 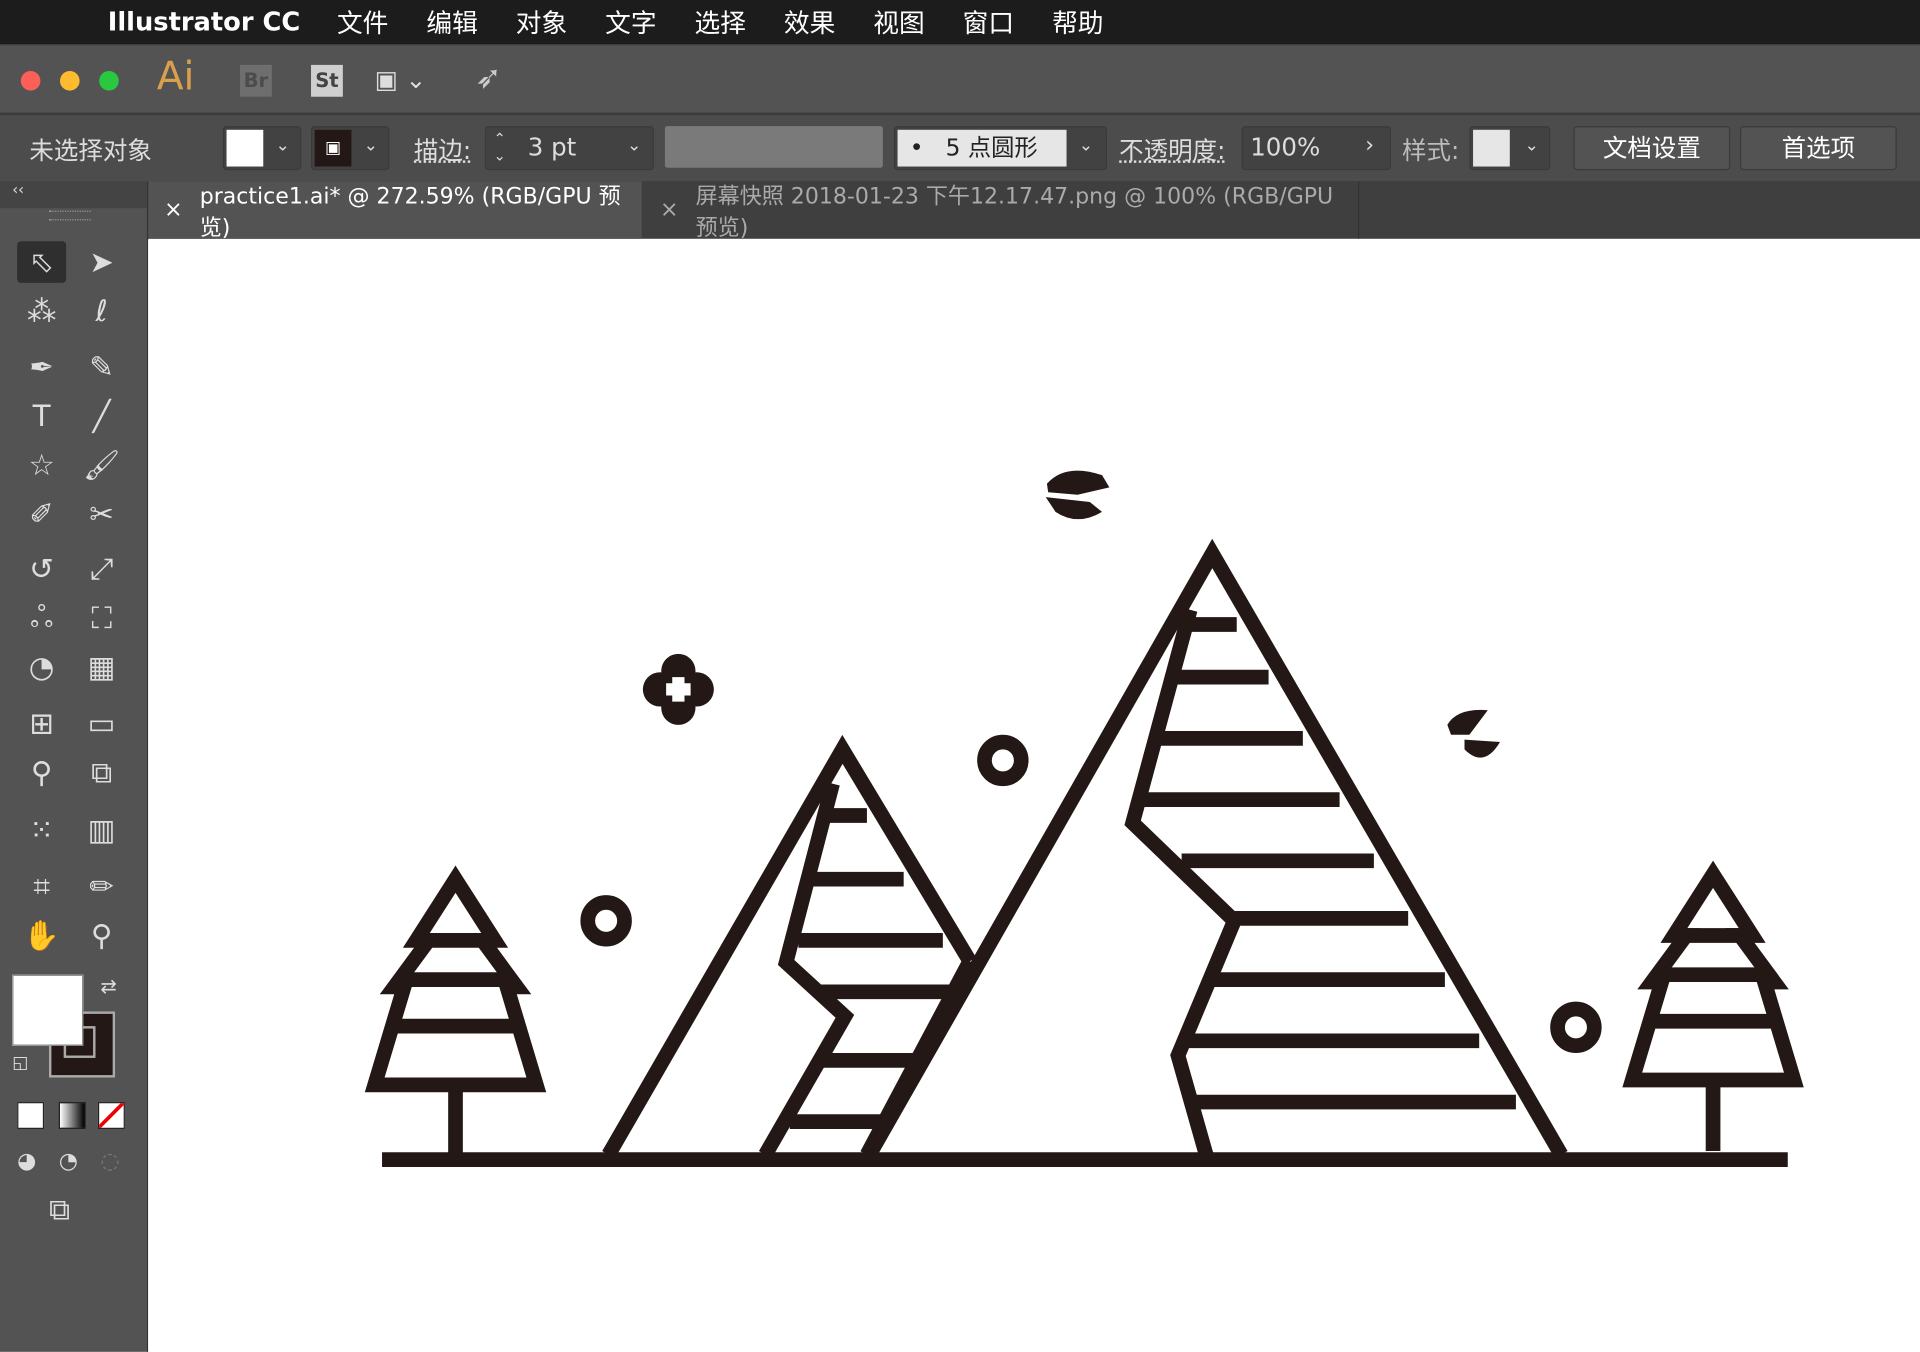 I want to click on right-tree, so click(x=1713, y=1006).